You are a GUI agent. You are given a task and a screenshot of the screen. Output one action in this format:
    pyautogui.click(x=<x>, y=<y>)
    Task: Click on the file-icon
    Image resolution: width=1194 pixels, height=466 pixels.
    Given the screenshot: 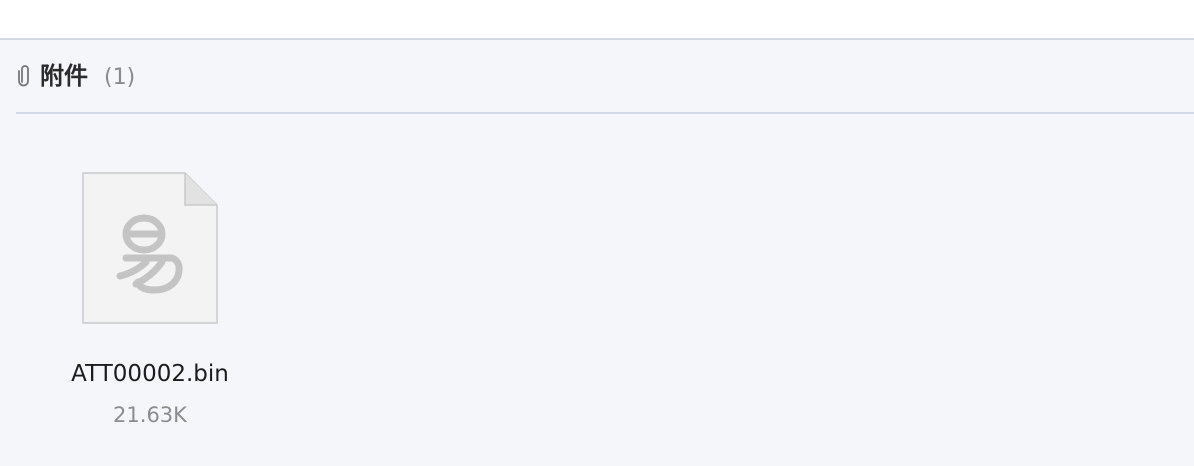 What is the action you would take?
    pyautogui.click(x=150, y=248)
    